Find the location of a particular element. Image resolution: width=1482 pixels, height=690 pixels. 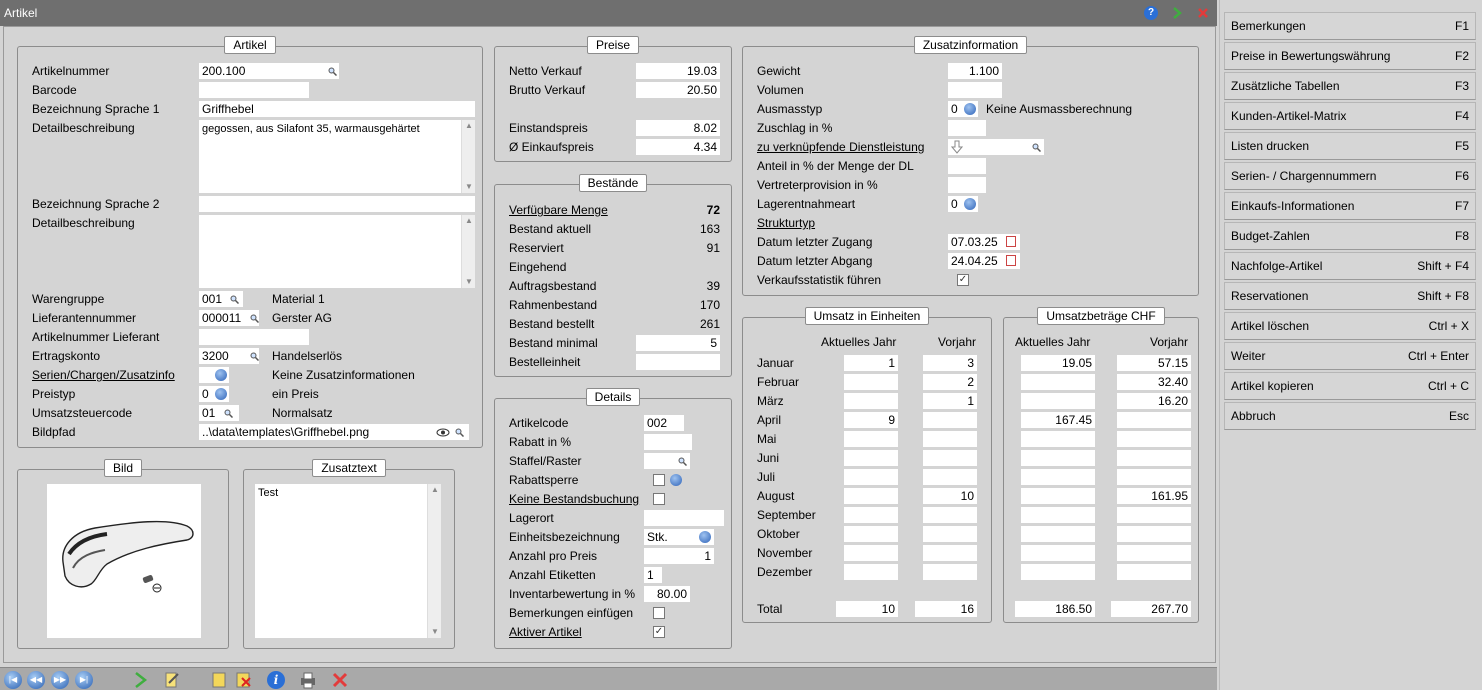

month-aktuell-field: 9 is located at coordinates (871, 420).